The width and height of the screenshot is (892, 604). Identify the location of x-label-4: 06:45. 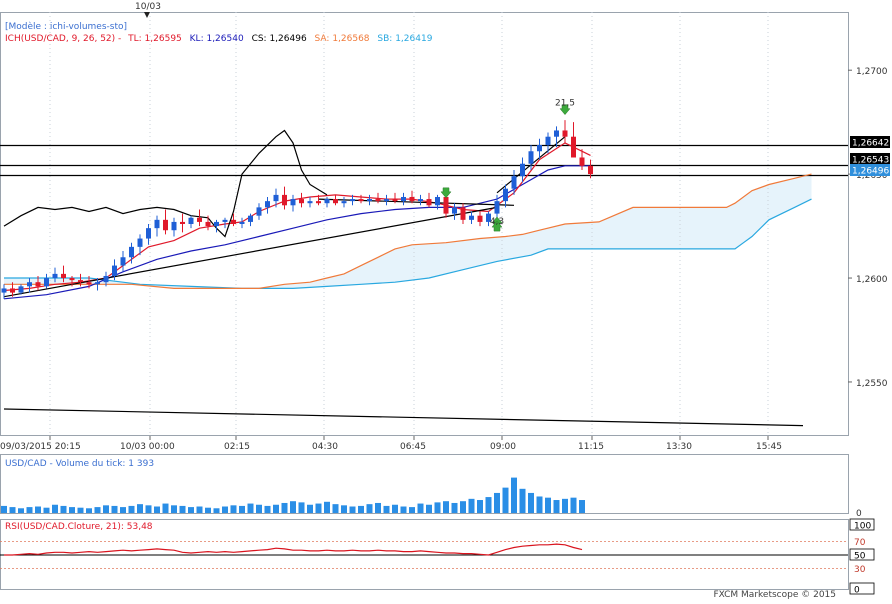
(413, 447).